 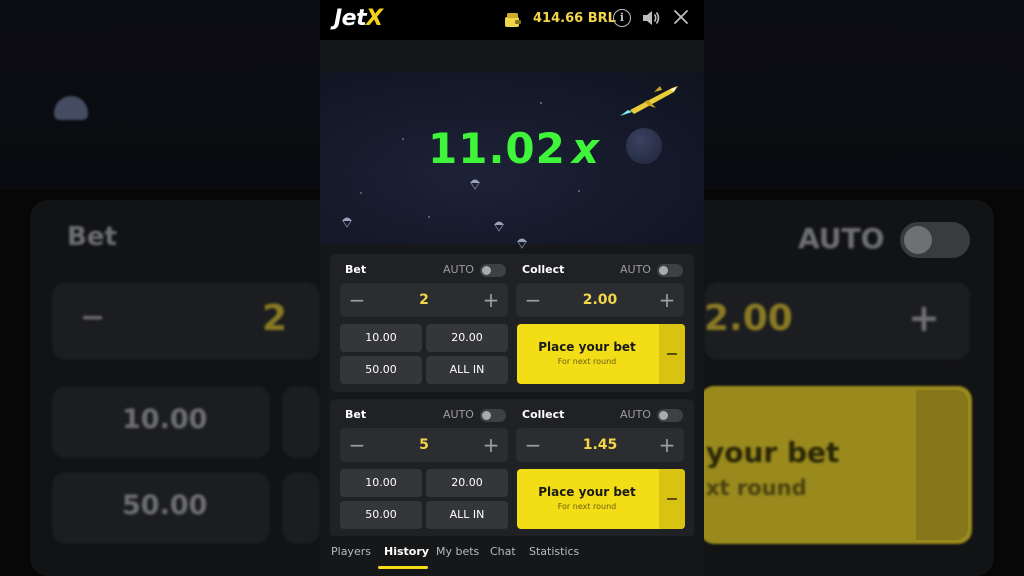 What do you see at coordinates (92, 237) in the screenshot?
I see `backdrop-bet-label: Bet` at bounding box center [92, 237].